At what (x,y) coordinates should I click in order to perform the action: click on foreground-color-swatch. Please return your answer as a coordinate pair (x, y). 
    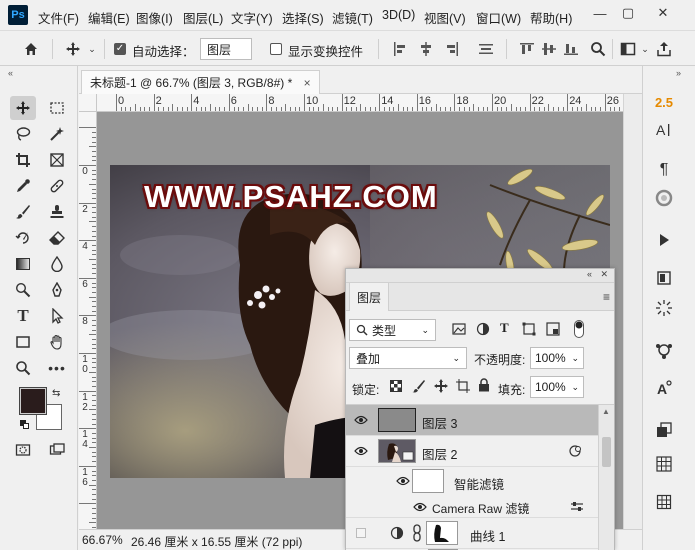
    Looking at the image, I should click on (33, 401).